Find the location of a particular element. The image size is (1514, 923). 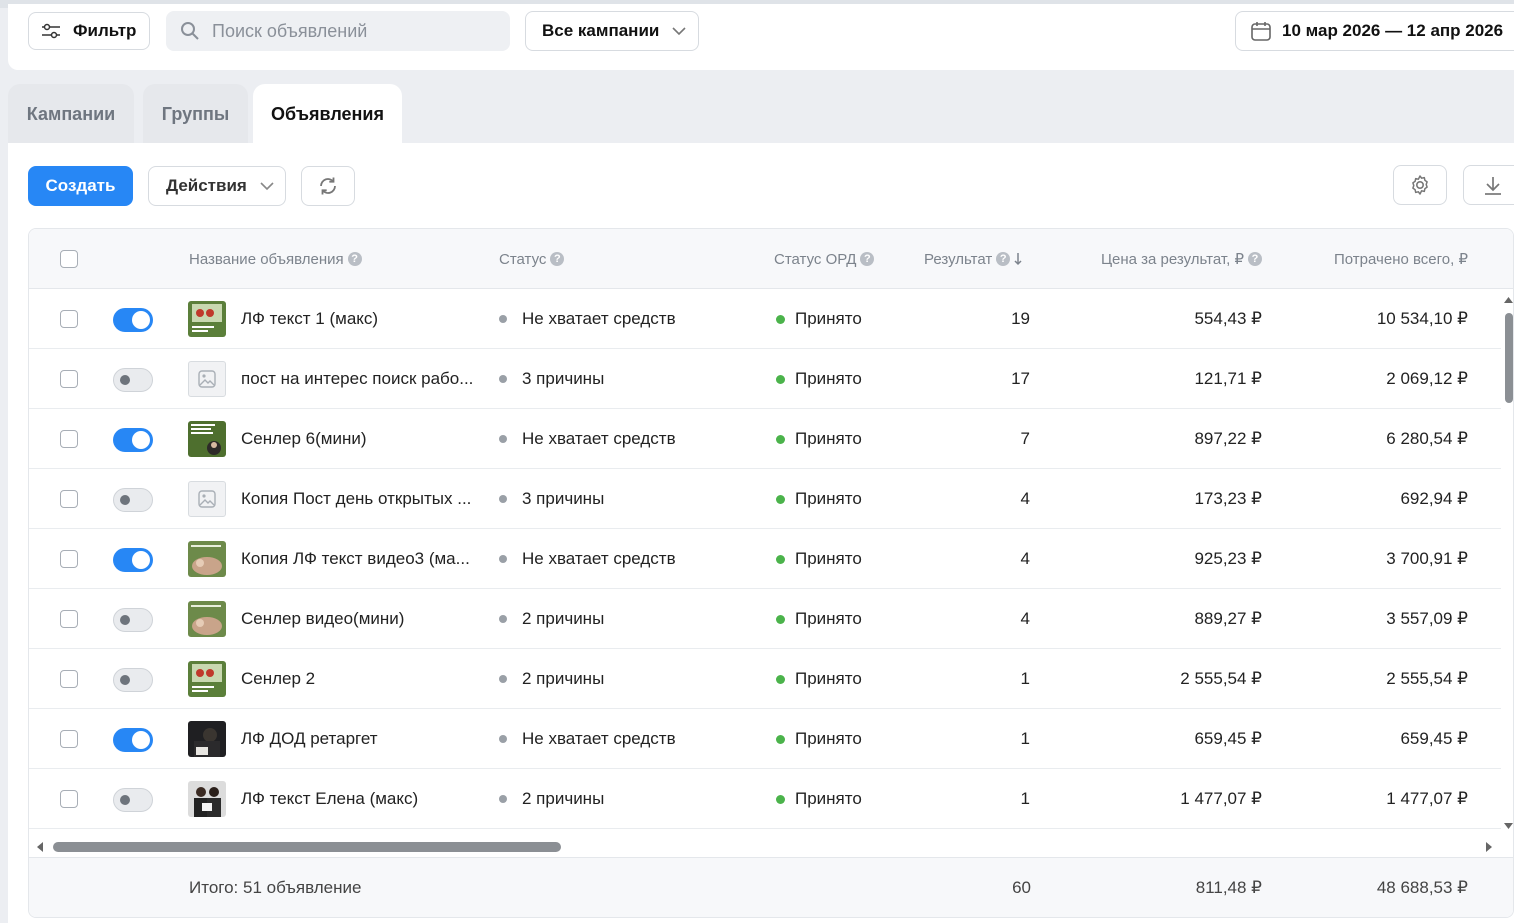

horizontal-scroll-thumb is located at coordinates (307, 847).